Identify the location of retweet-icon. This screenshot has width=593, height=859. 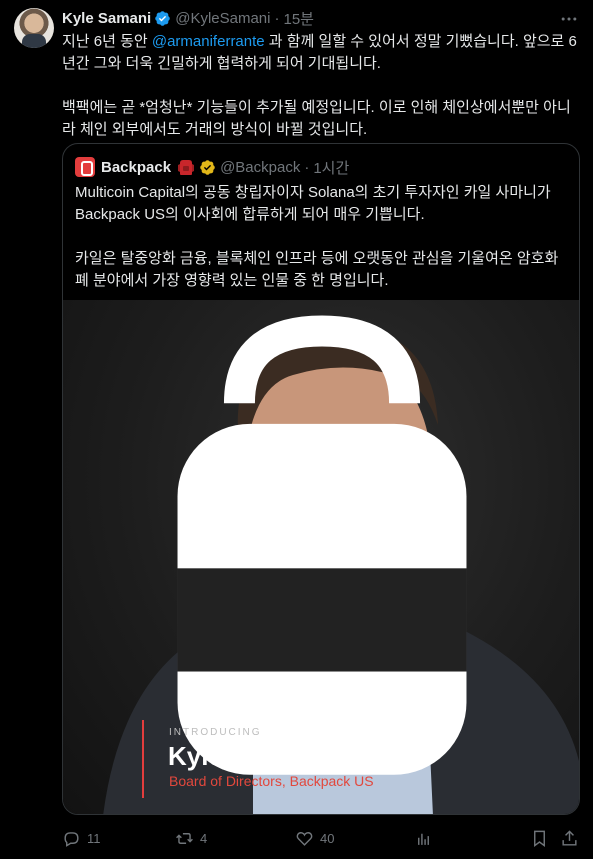
(184, 838).